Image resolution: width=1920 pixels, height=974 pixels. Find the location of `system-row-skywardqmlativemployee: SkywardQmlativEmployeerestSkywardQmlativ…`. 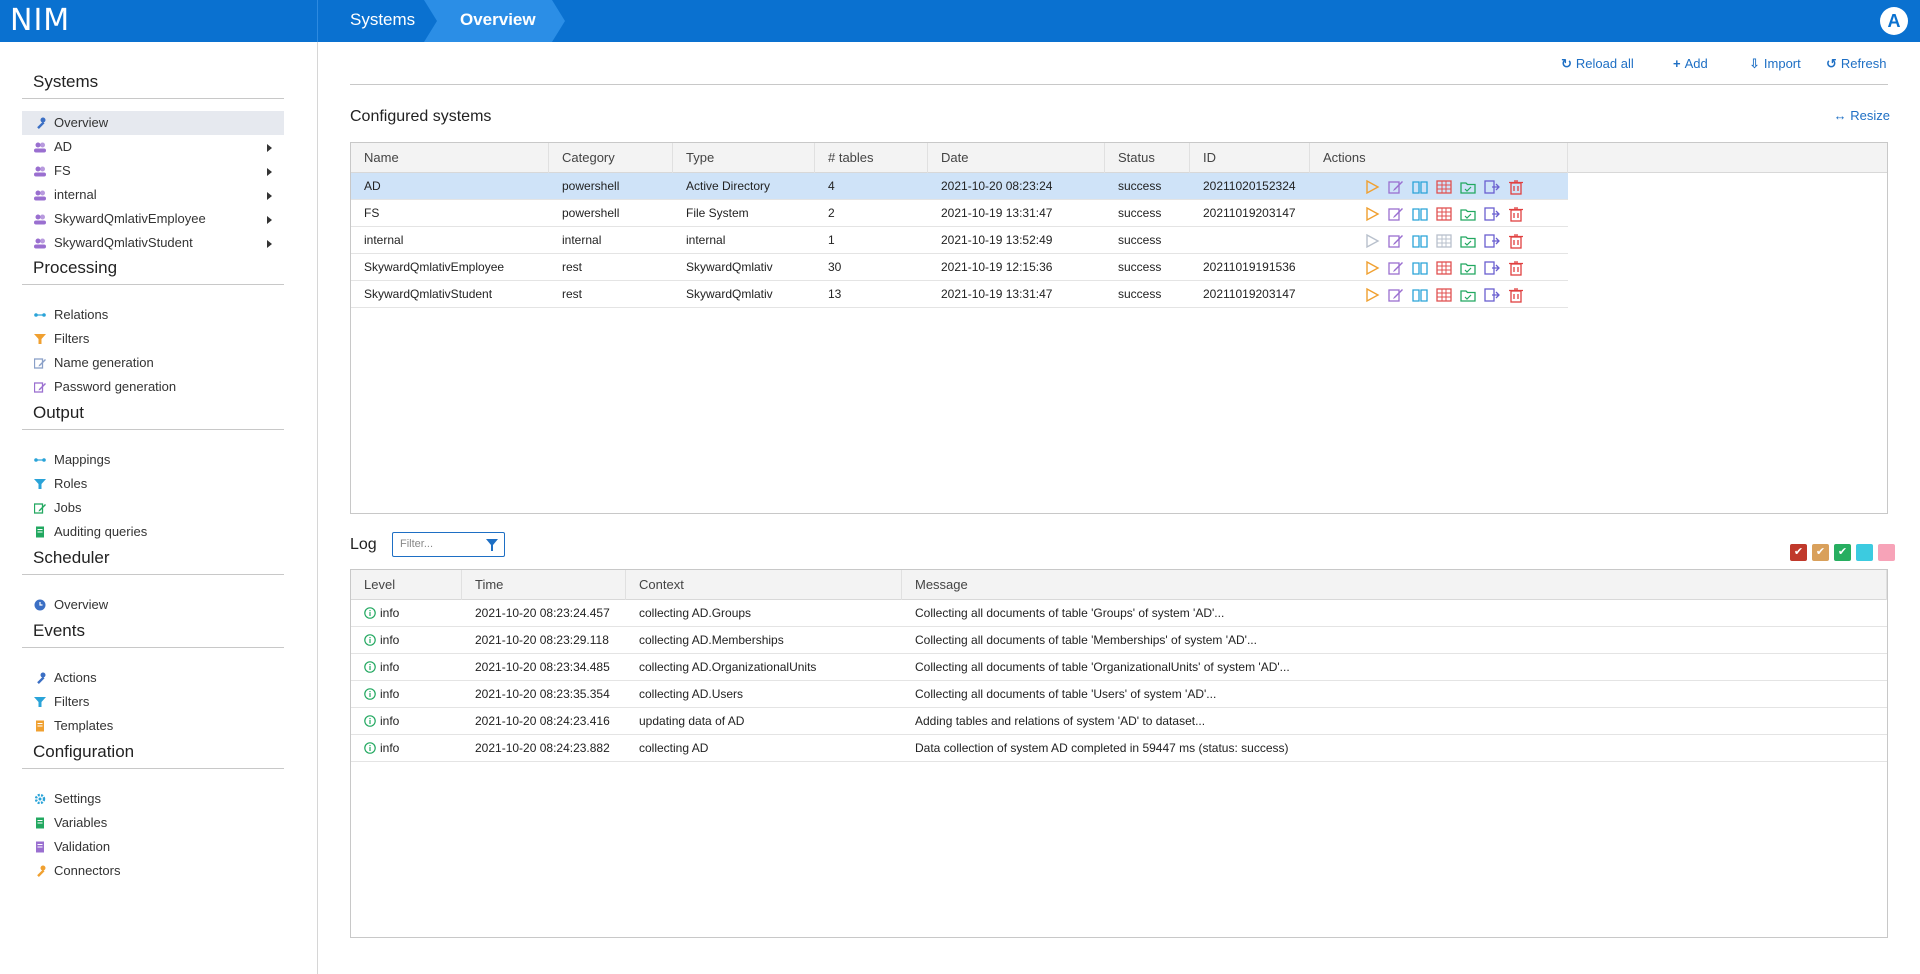

system-row-skywardqmlativemployee: SkywardQmlativEmployeerestSkywardQmlativ… is located at coordinates (959, 267).